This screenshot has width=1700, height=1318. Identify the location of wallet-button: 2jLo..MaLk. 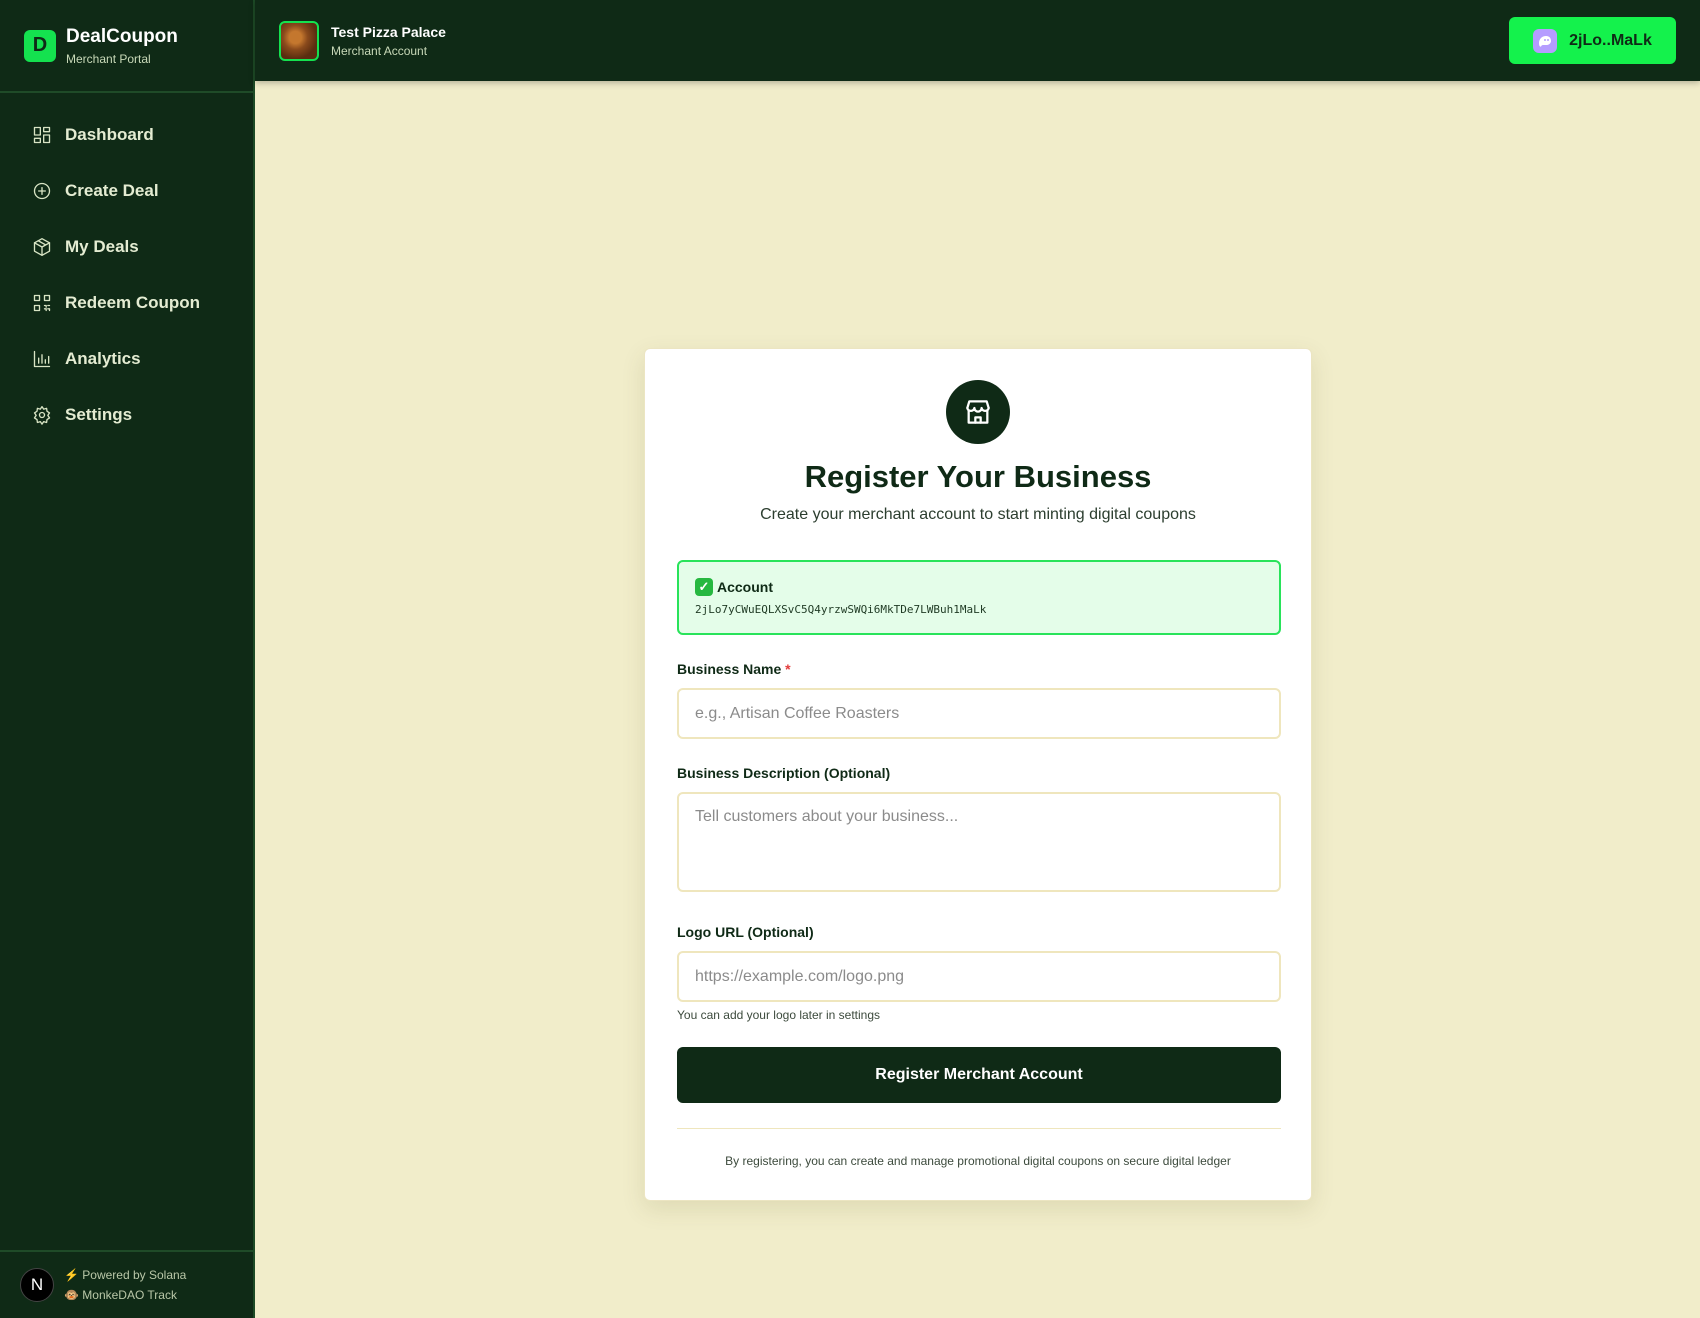
(1592, 40).